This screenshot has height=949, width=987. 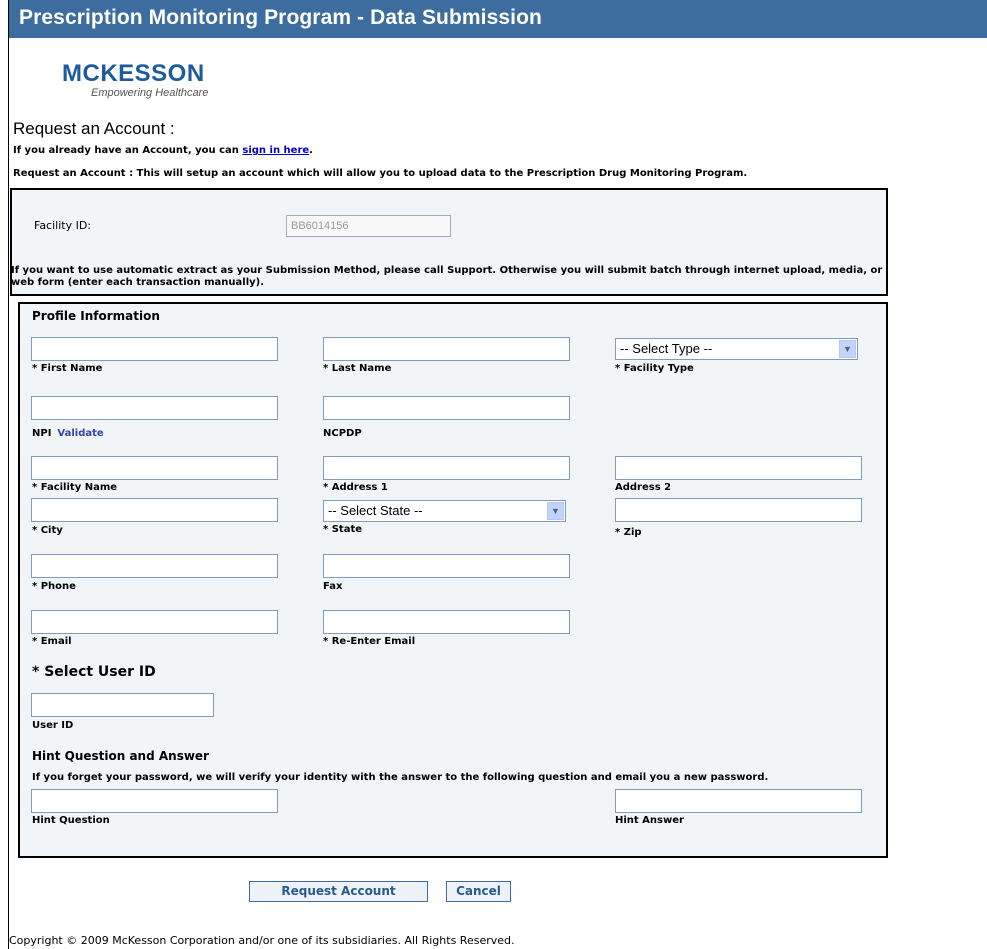 What do you see at coordinates (75, 487) in the screenshot?
I see `facility-name-label: * Facility Name` at bounding box center [75, 487].